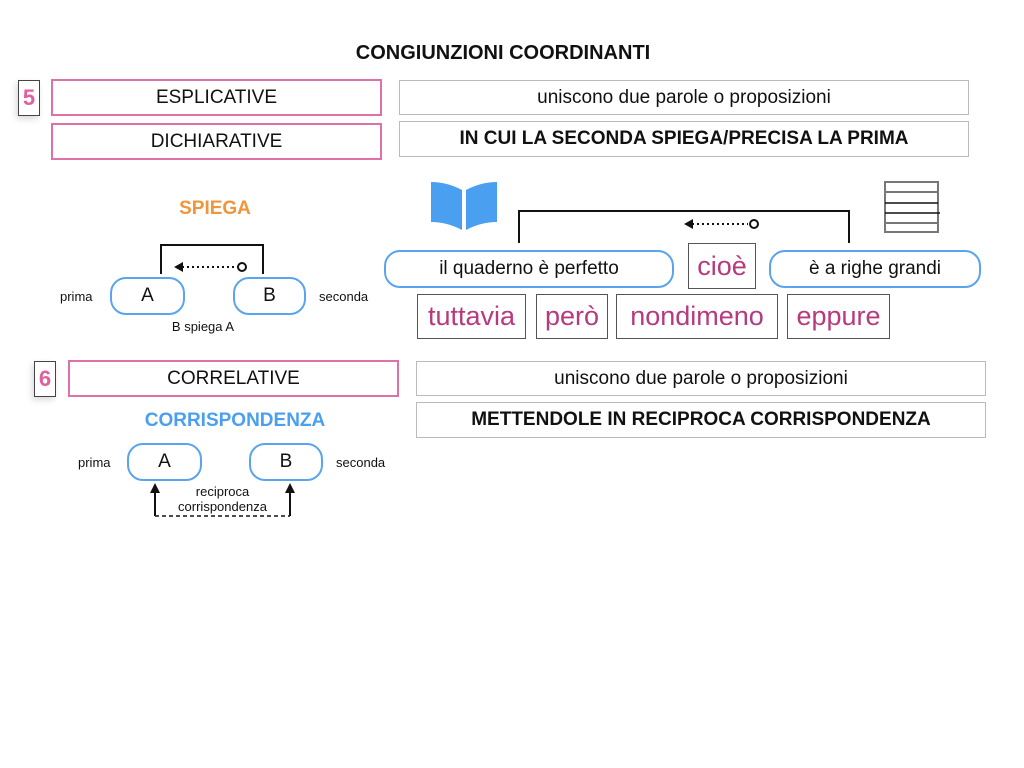 The width and height of the screenshot is (1024, 768). Describe the element at coordinates (222, 506) in the screenshot. I see `caption-line2: corrispondenza` at that location.